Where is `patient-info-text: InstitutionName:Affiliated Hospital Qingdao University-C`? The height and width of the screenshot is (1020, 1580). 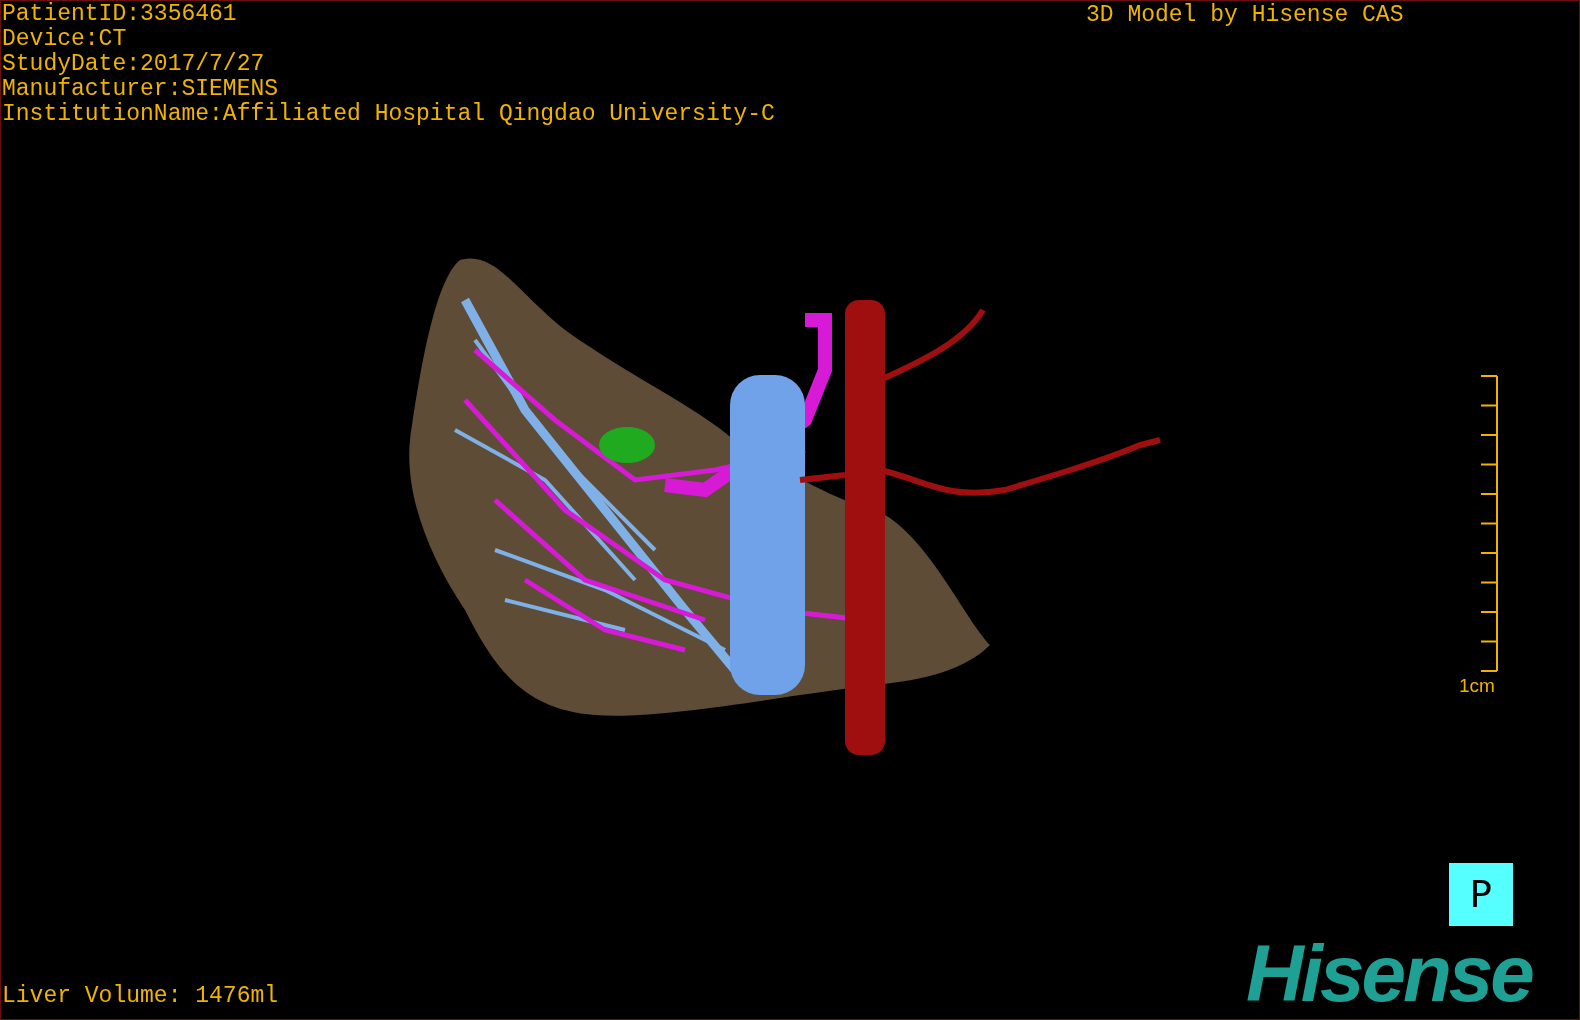
patient-info-text: InstitutionName:Affiliated Hospital Qingdao University-C is located at coordinates (388, 114).